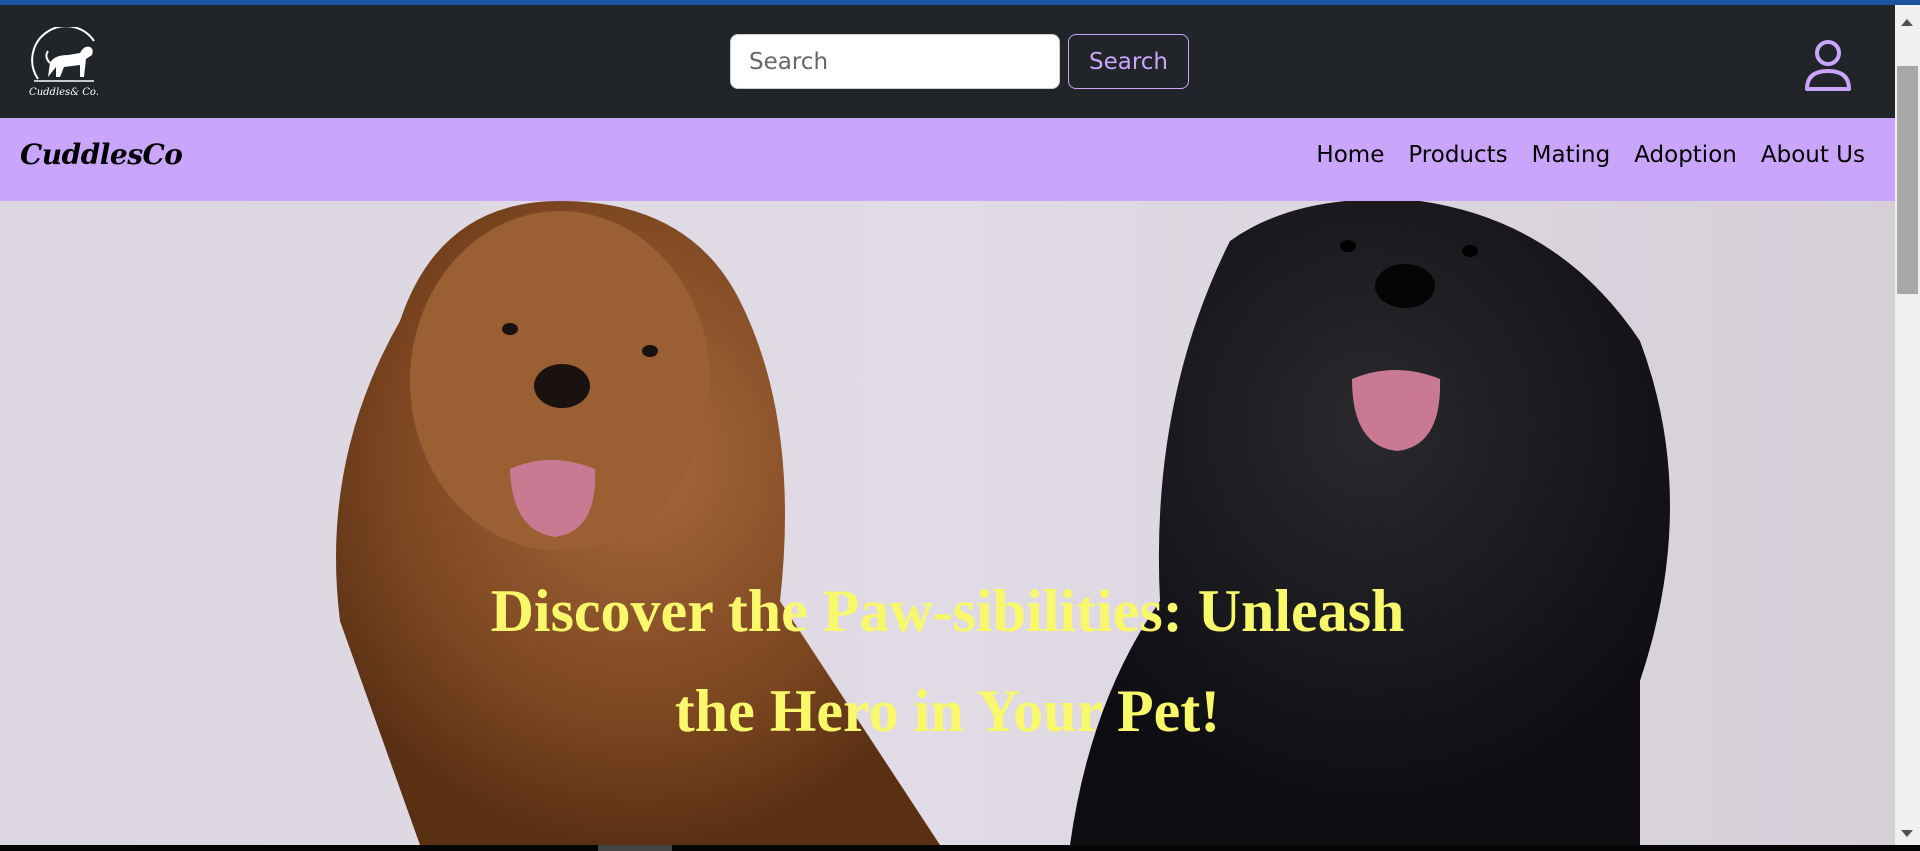  I want to click on headline-line-1: Discover the Paw-sibilities: Unleash, so click(947, 611).